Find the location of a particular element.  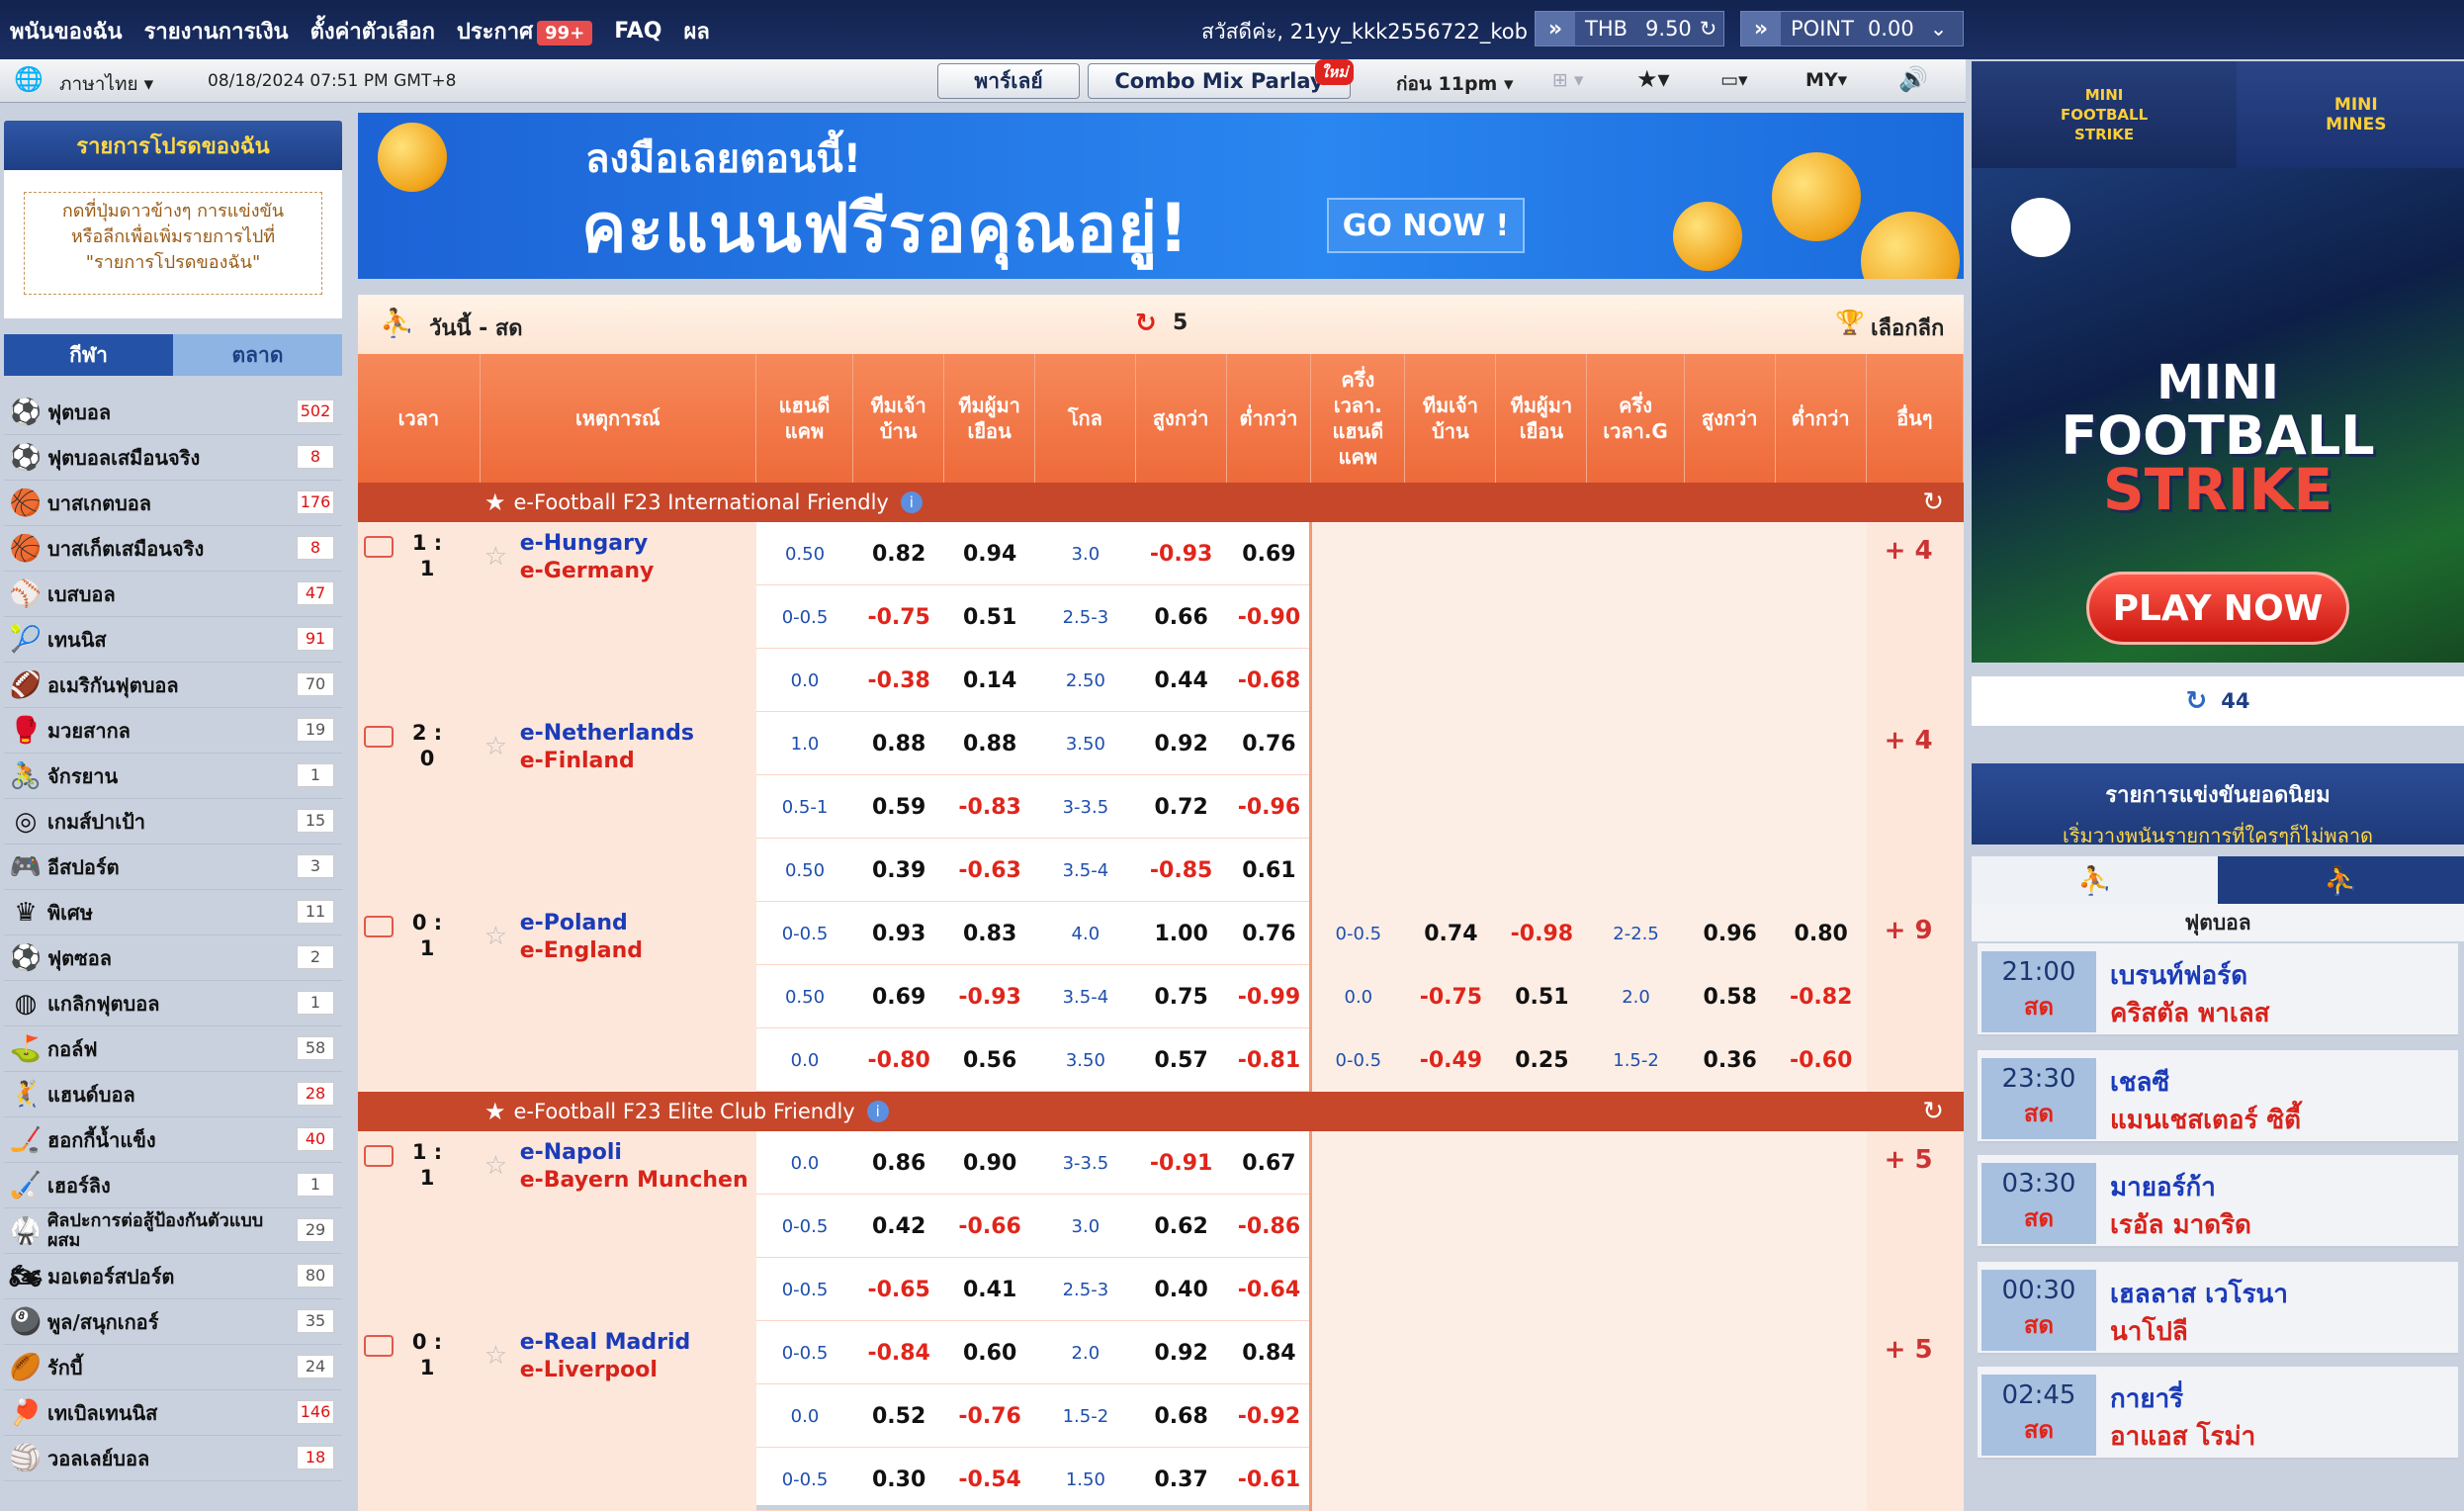

menu-my-bets: พนันของฉัน is located at coordinates (66, 31).